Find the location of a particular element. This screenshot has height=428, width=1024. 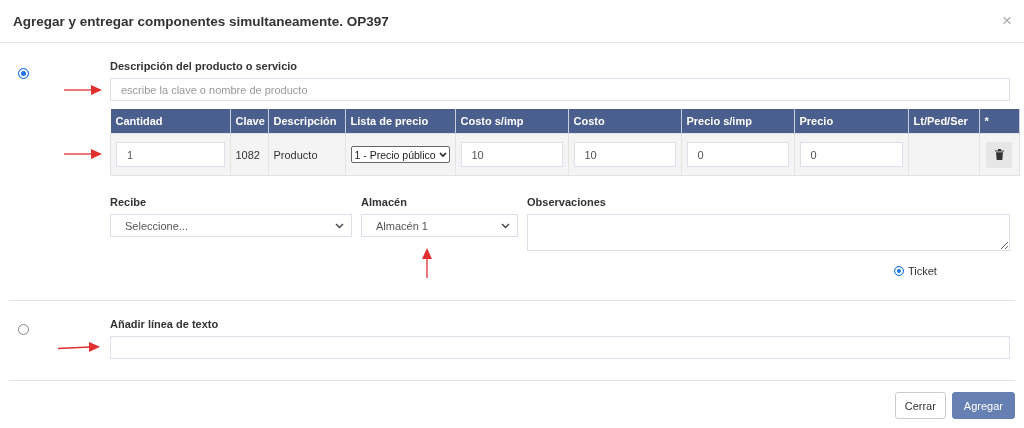

column-header: Precio s/imp is located at coordinates (737, 121).